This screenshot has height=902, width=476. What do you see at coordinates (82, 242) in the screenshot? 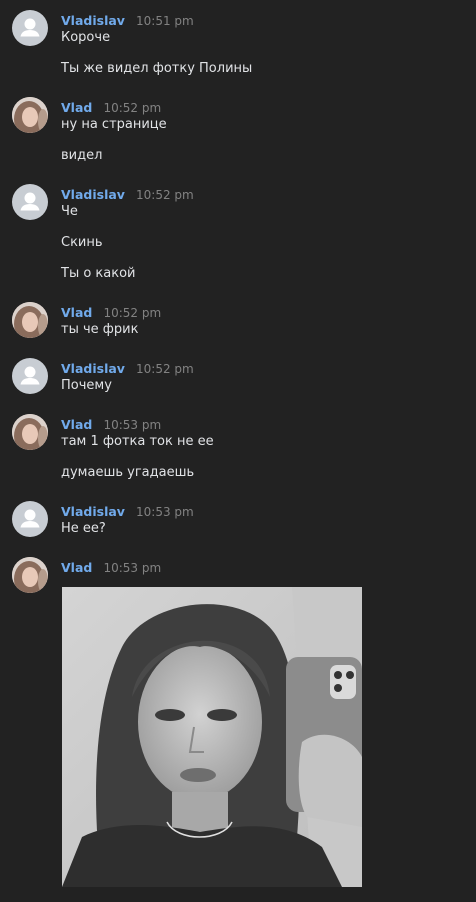
I see `message-text: Скинь` at bounding box center [82, 242].